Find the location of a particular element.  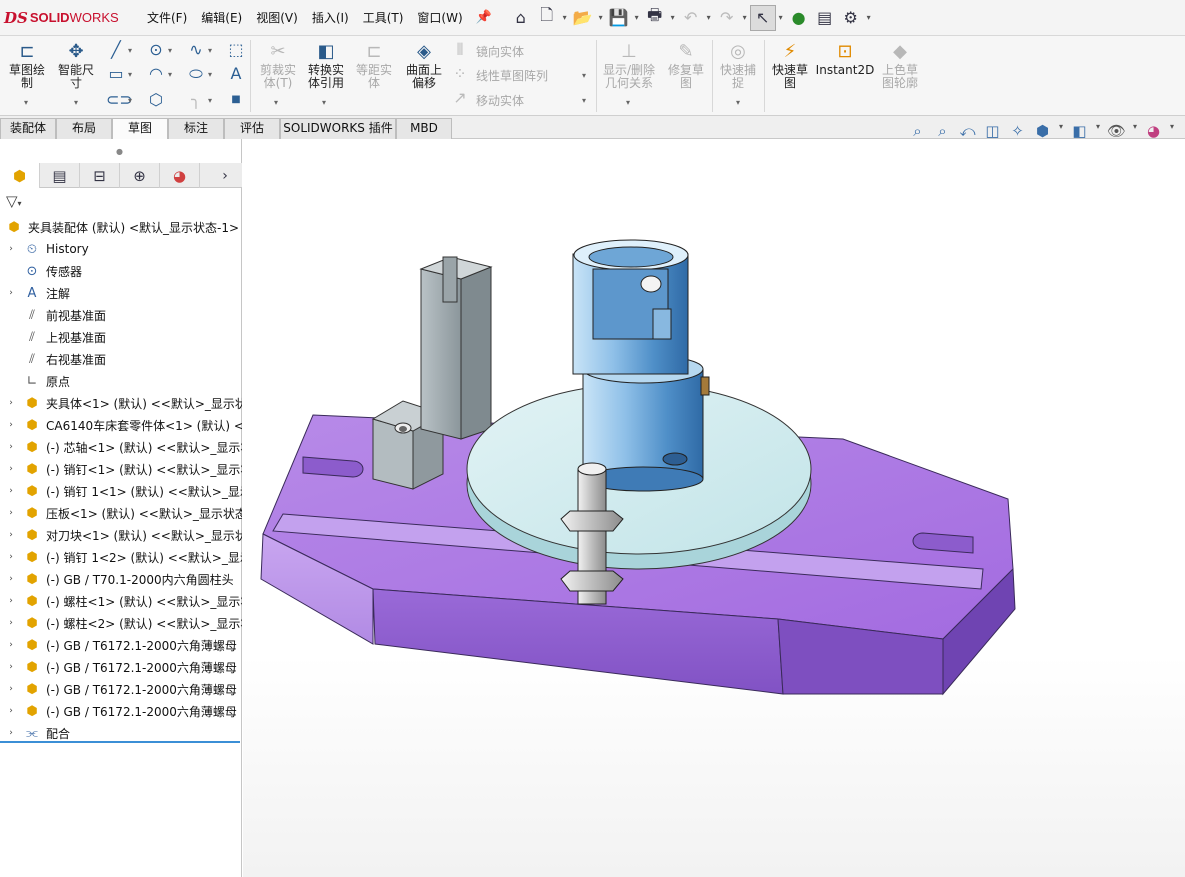

linear-pattern-label: 线性草图阵列 is located at coordinates (512, 75).